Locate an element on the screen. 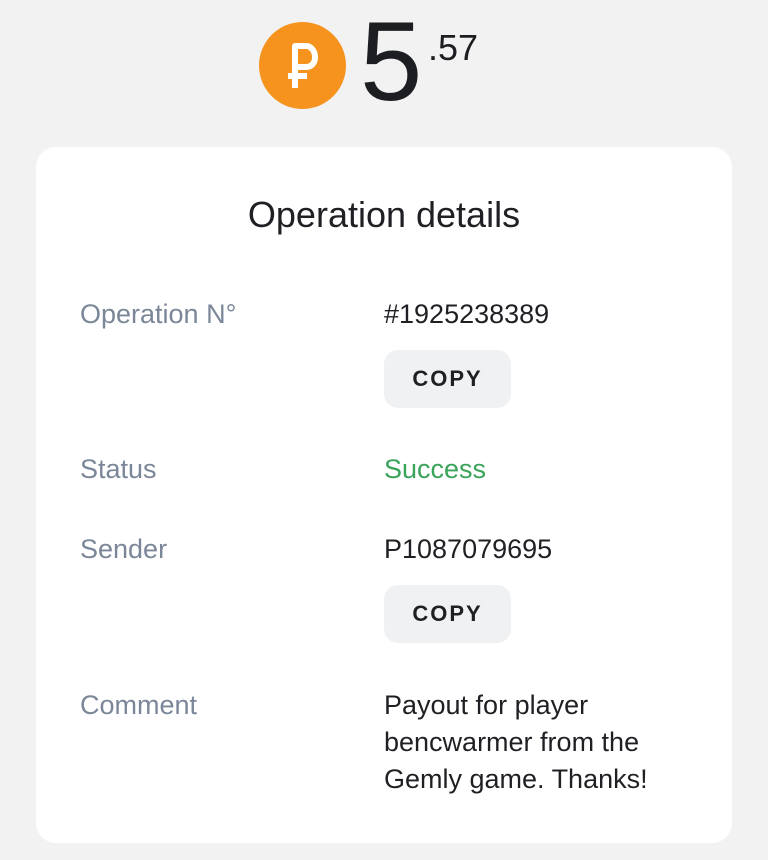 This screenshot has width=768, height=860. copy-sender-button: COPY is located at coordinates (447, 614).